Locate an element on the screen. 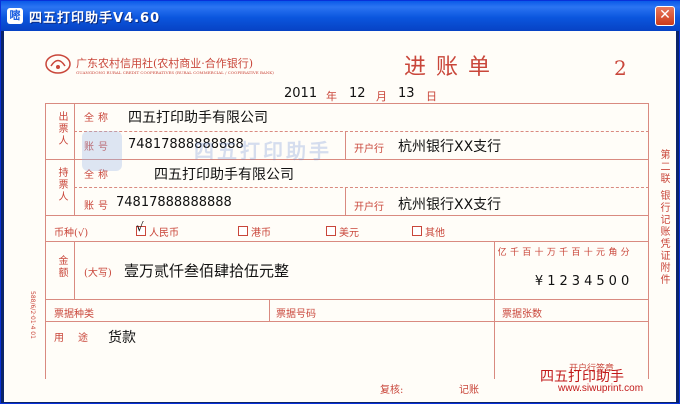 This screenshot has height=404, width=680. copy-note: 第二联 银行记账凭证附件 is located at coordinates (663, 218).